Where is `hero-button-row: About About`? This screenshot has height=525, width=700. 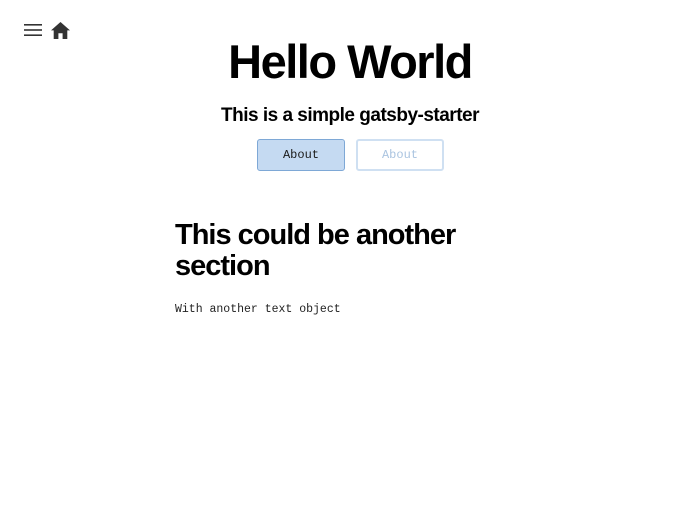
hero-button-row: About About is located at coordinates (350, 155).